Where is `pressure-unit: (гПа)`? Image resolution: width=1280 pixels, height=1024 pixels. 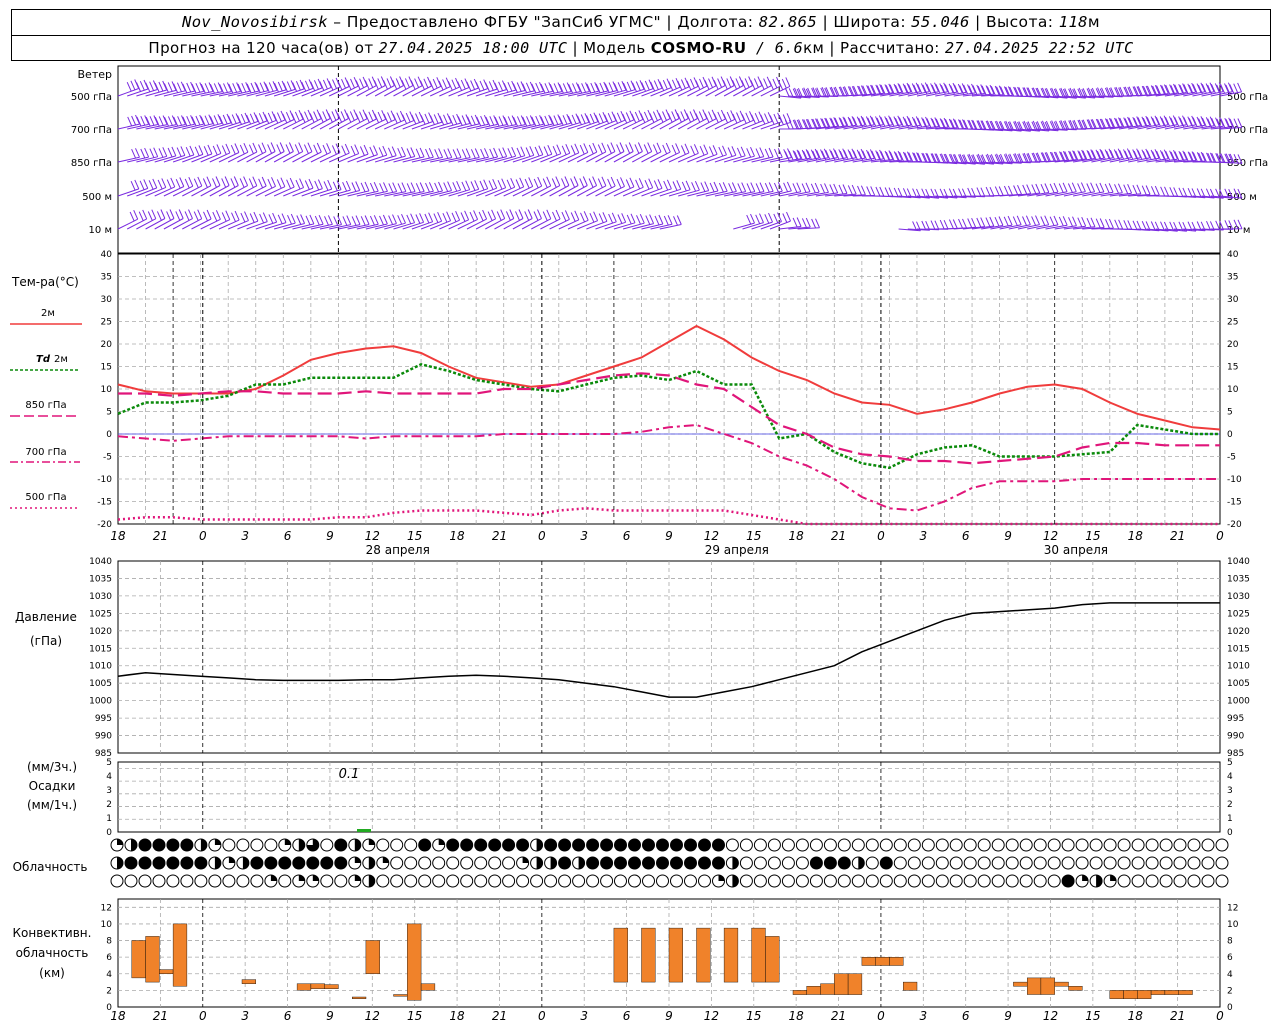
pressure-unit: (гПа) is located at coordinates (46, 641).